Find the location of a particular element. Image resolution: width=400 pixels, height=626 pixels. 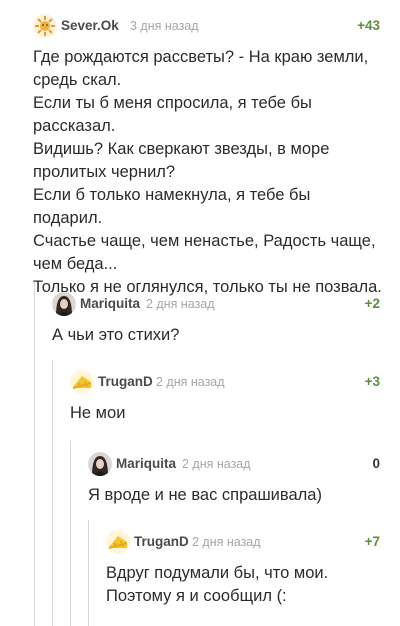

comment-header: Sever.Ok 3 дня назад +43 is located at coordinates (206, 26).